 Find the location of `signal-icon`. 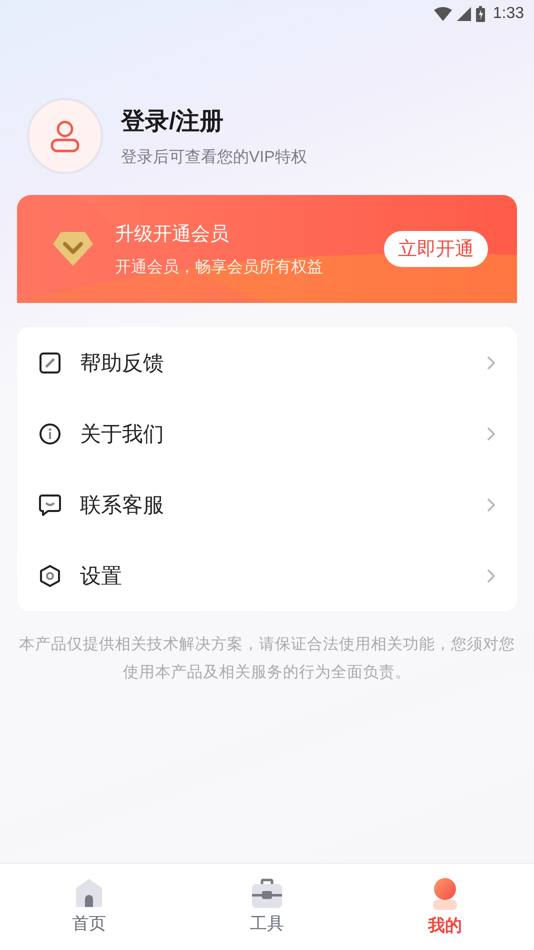

signal-icon is located at coordinates (463, 14).